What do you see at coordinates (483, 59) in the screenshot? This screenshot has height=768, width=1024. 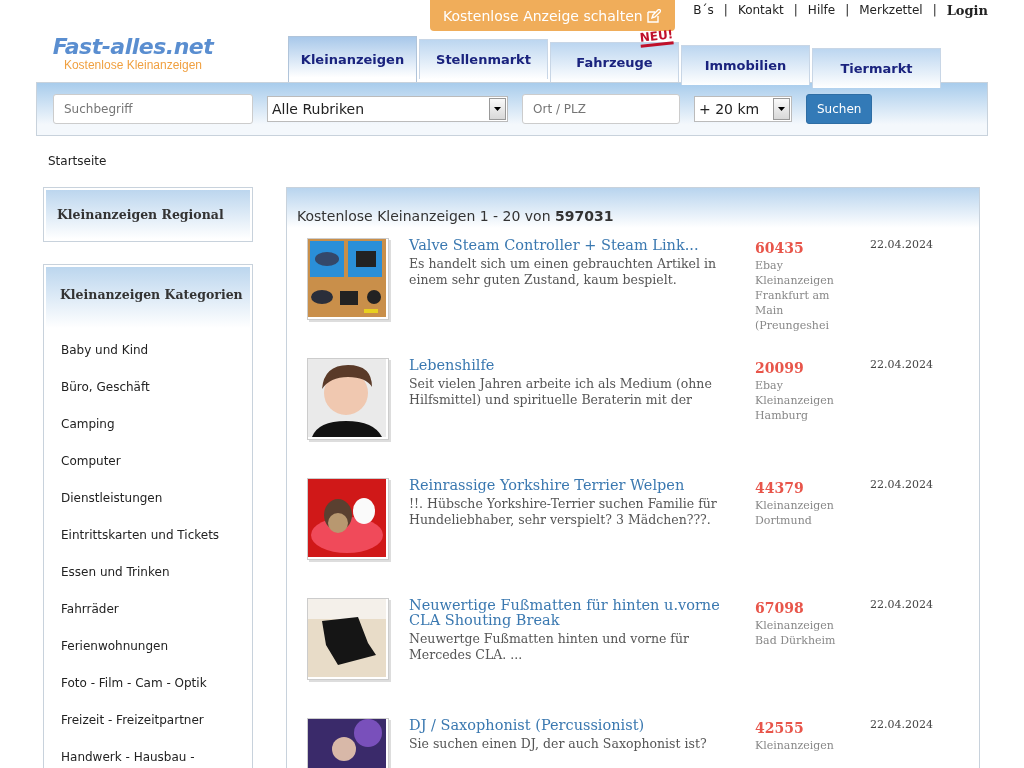 I see `category-tab: Stellenmarkt` at bounding box center [483, 59].